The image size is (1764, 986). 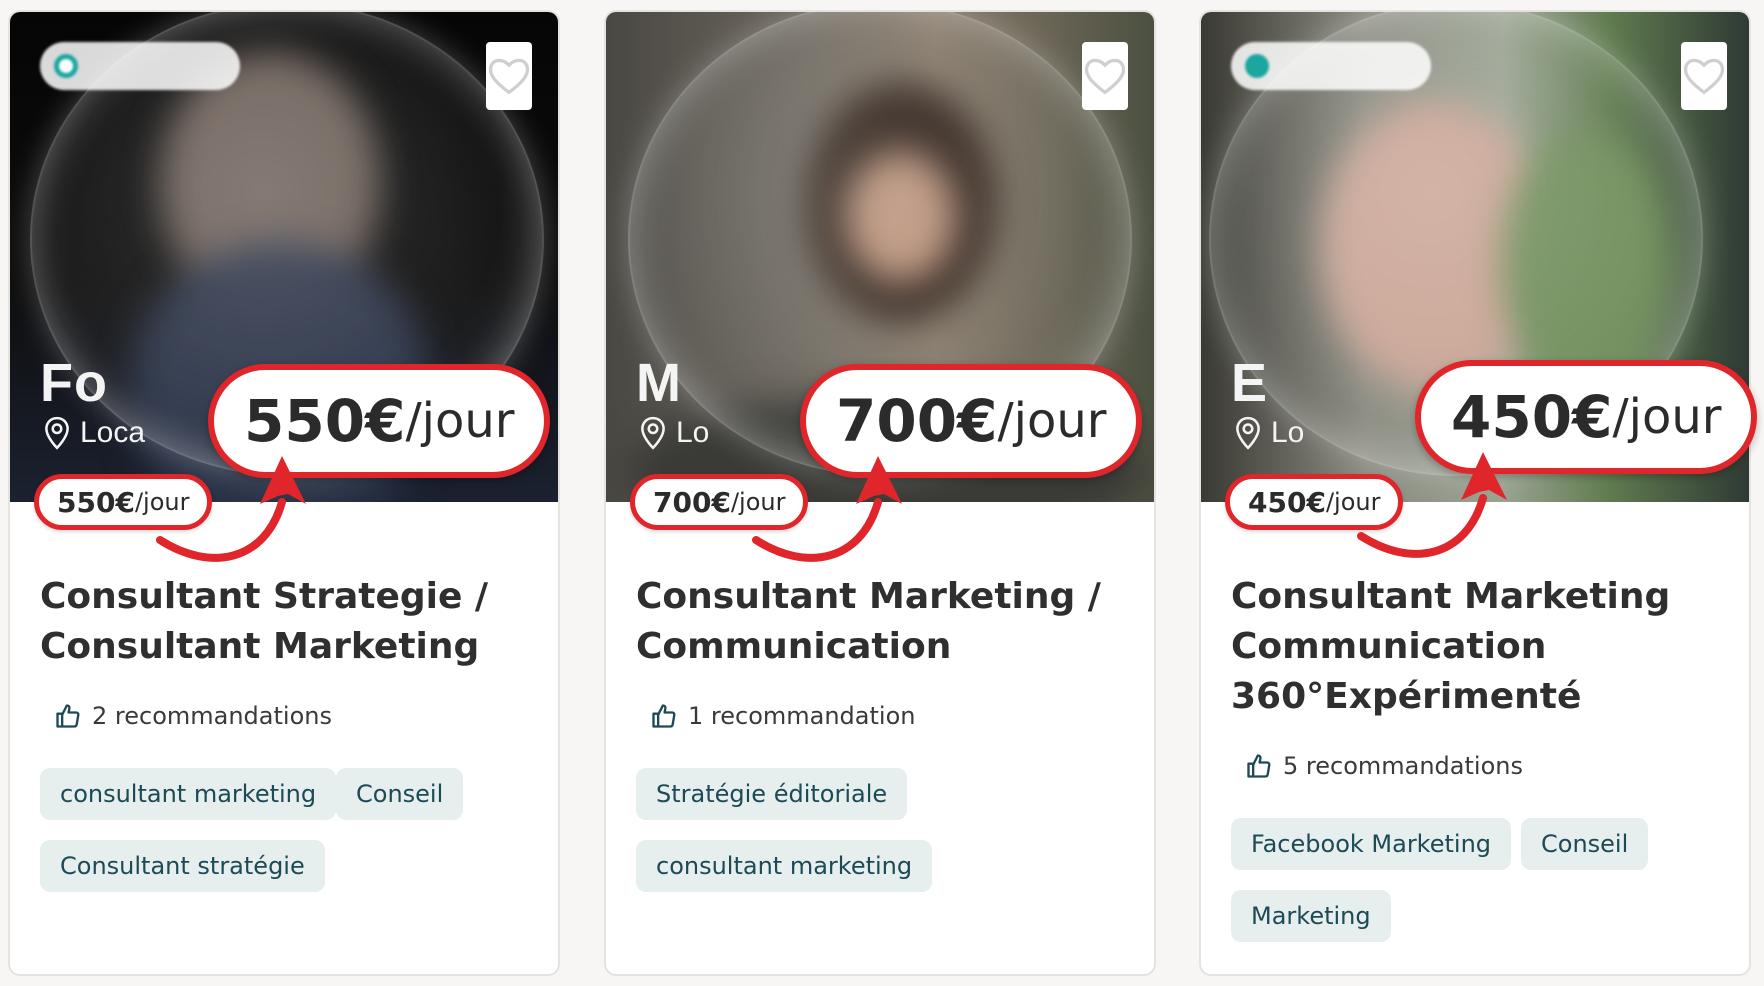 I want to click on recommendations: 5 recommandations, so click(x=1384, y=766).